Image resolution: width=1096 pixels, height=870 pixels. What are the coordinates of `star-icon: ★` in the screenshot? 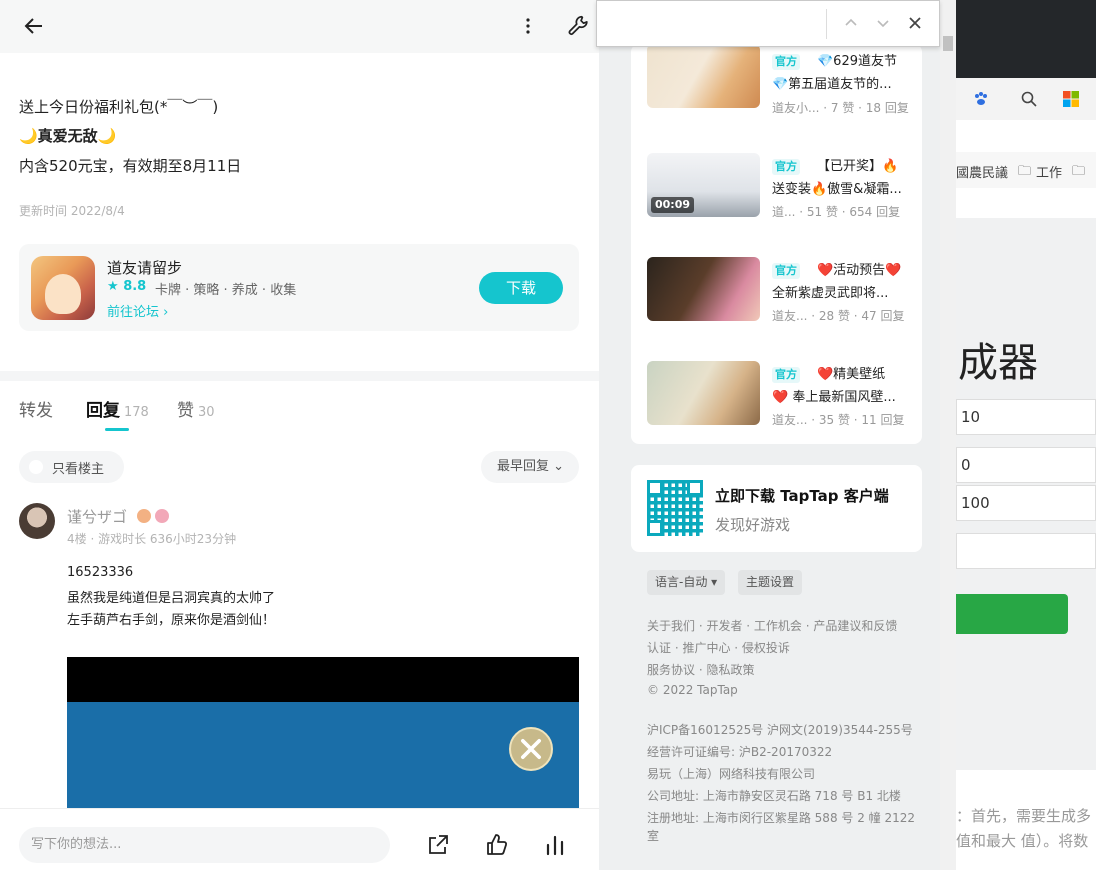 It's located at (115, 286).